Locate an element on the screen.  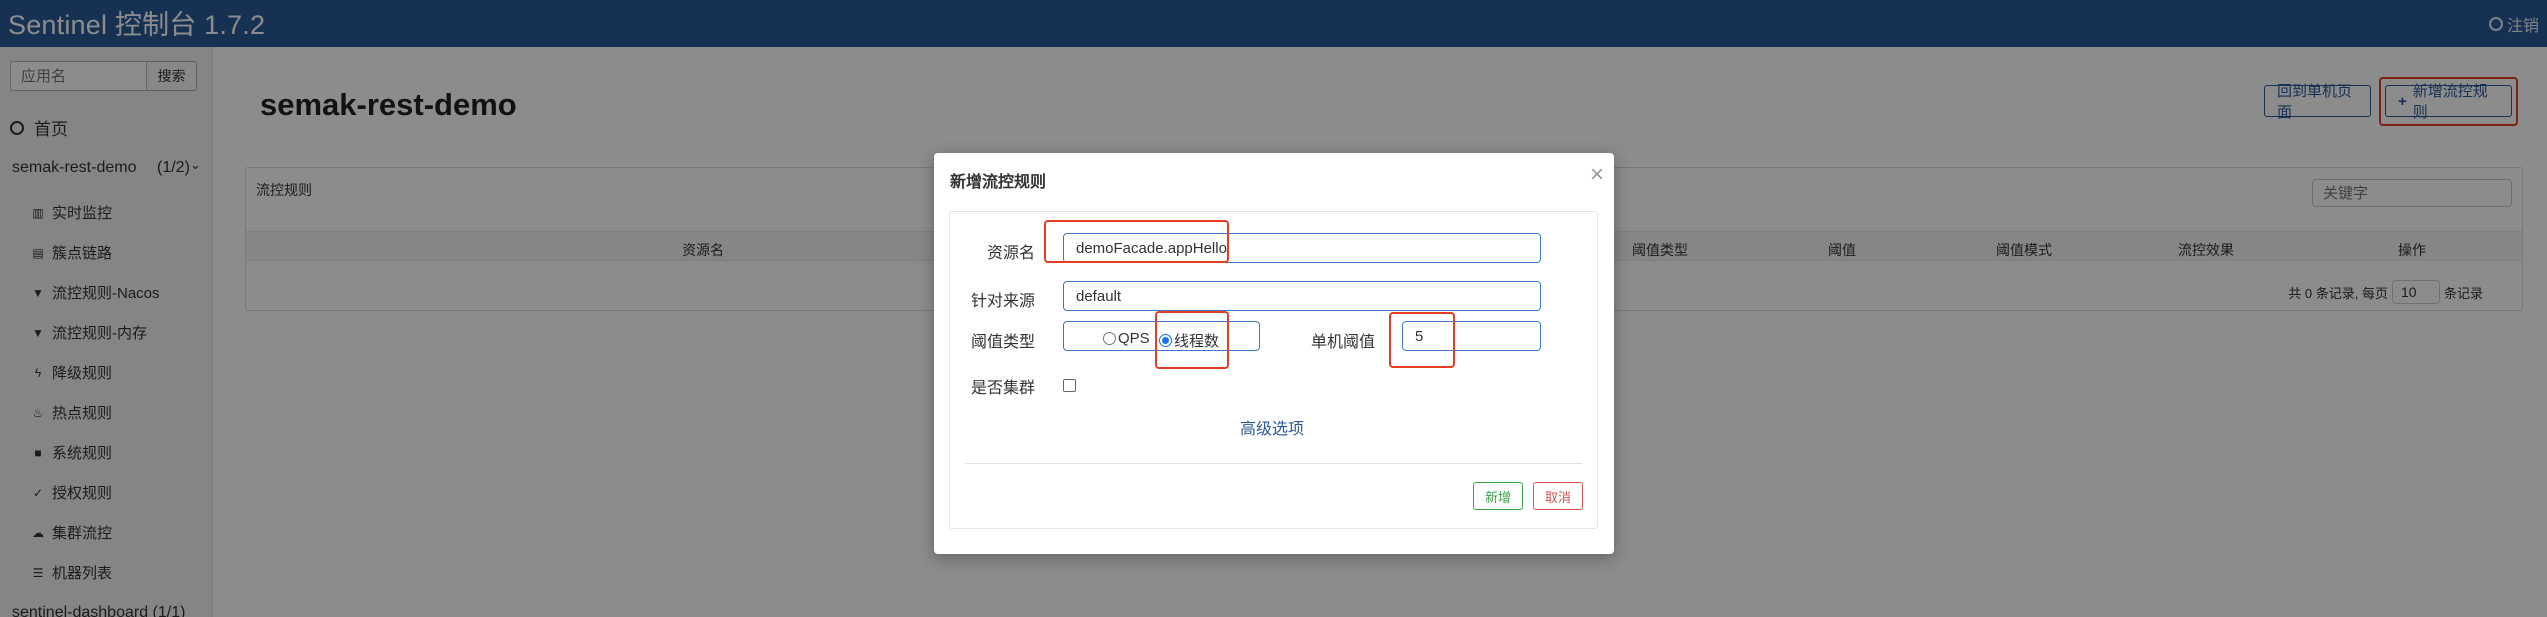
qps-label: QPS is located at coordinates (1134, 338).